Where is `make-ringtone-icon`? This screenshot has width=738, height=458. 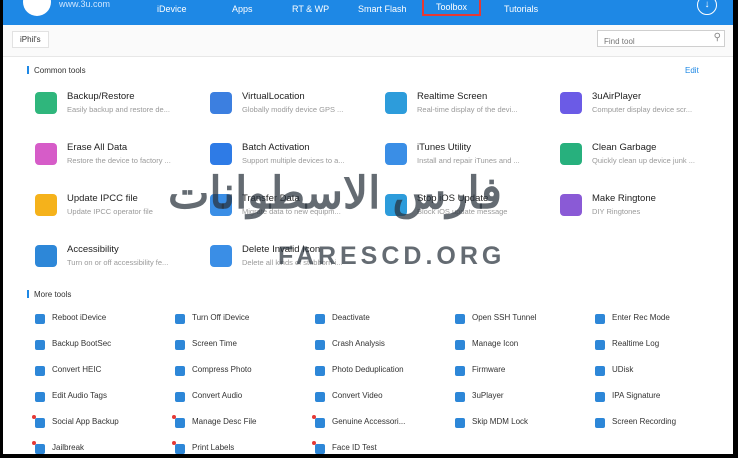
make-ringtone-icon is located at coordinates (571, 205).